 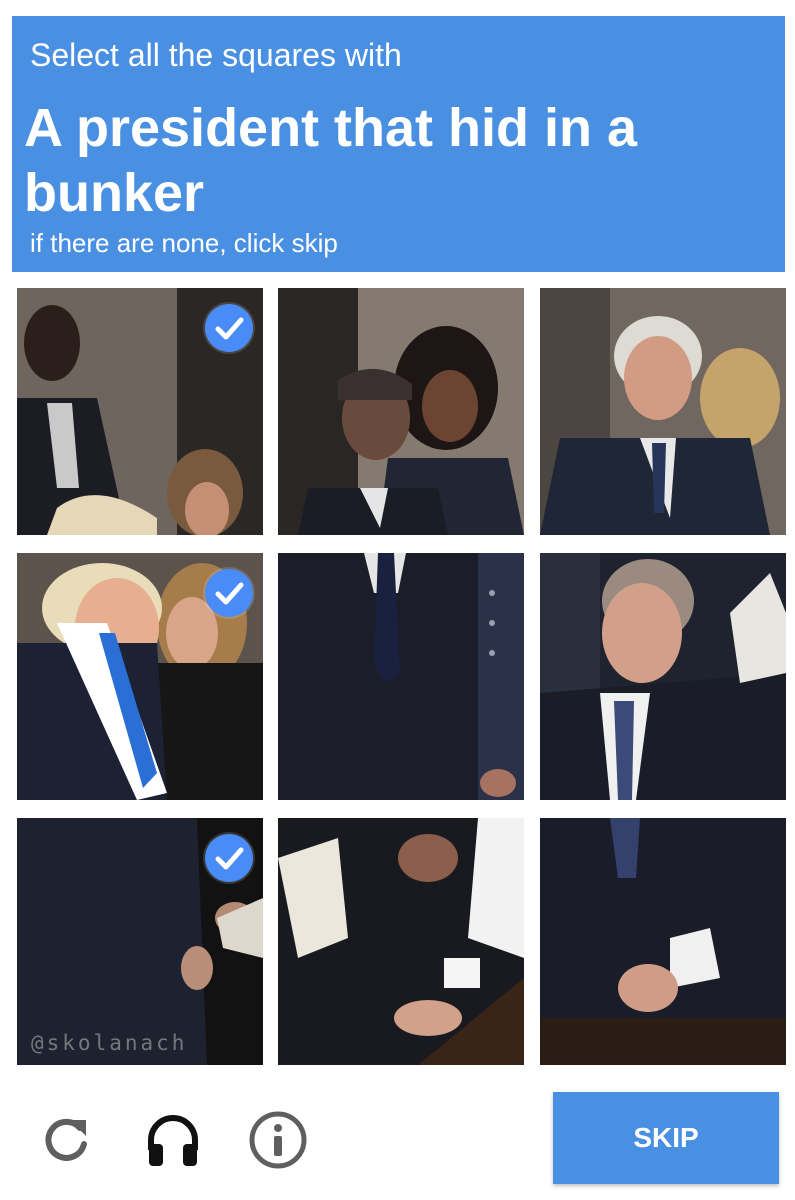 I want to click on instruction-hint: if there are none, click skip, so click(x=184, y=243).